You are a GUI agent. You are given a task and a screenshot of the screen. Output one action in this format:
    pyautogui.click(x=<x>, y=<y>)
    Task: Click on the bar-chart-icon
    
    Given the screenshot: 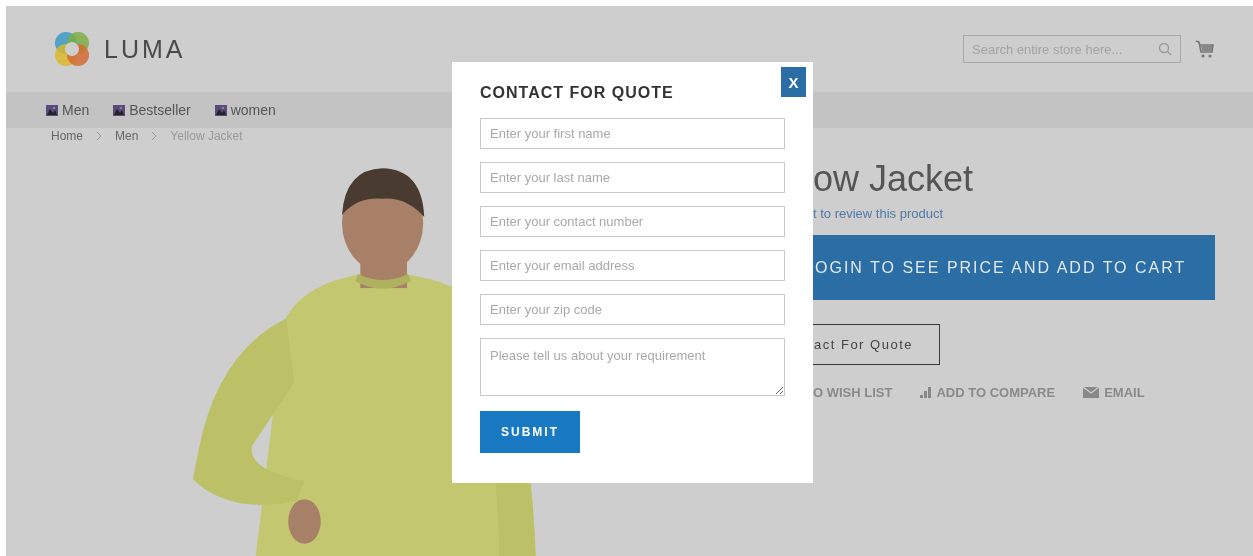 What is the action you would take?
    pyautogui.click(x=926, y=392)
    